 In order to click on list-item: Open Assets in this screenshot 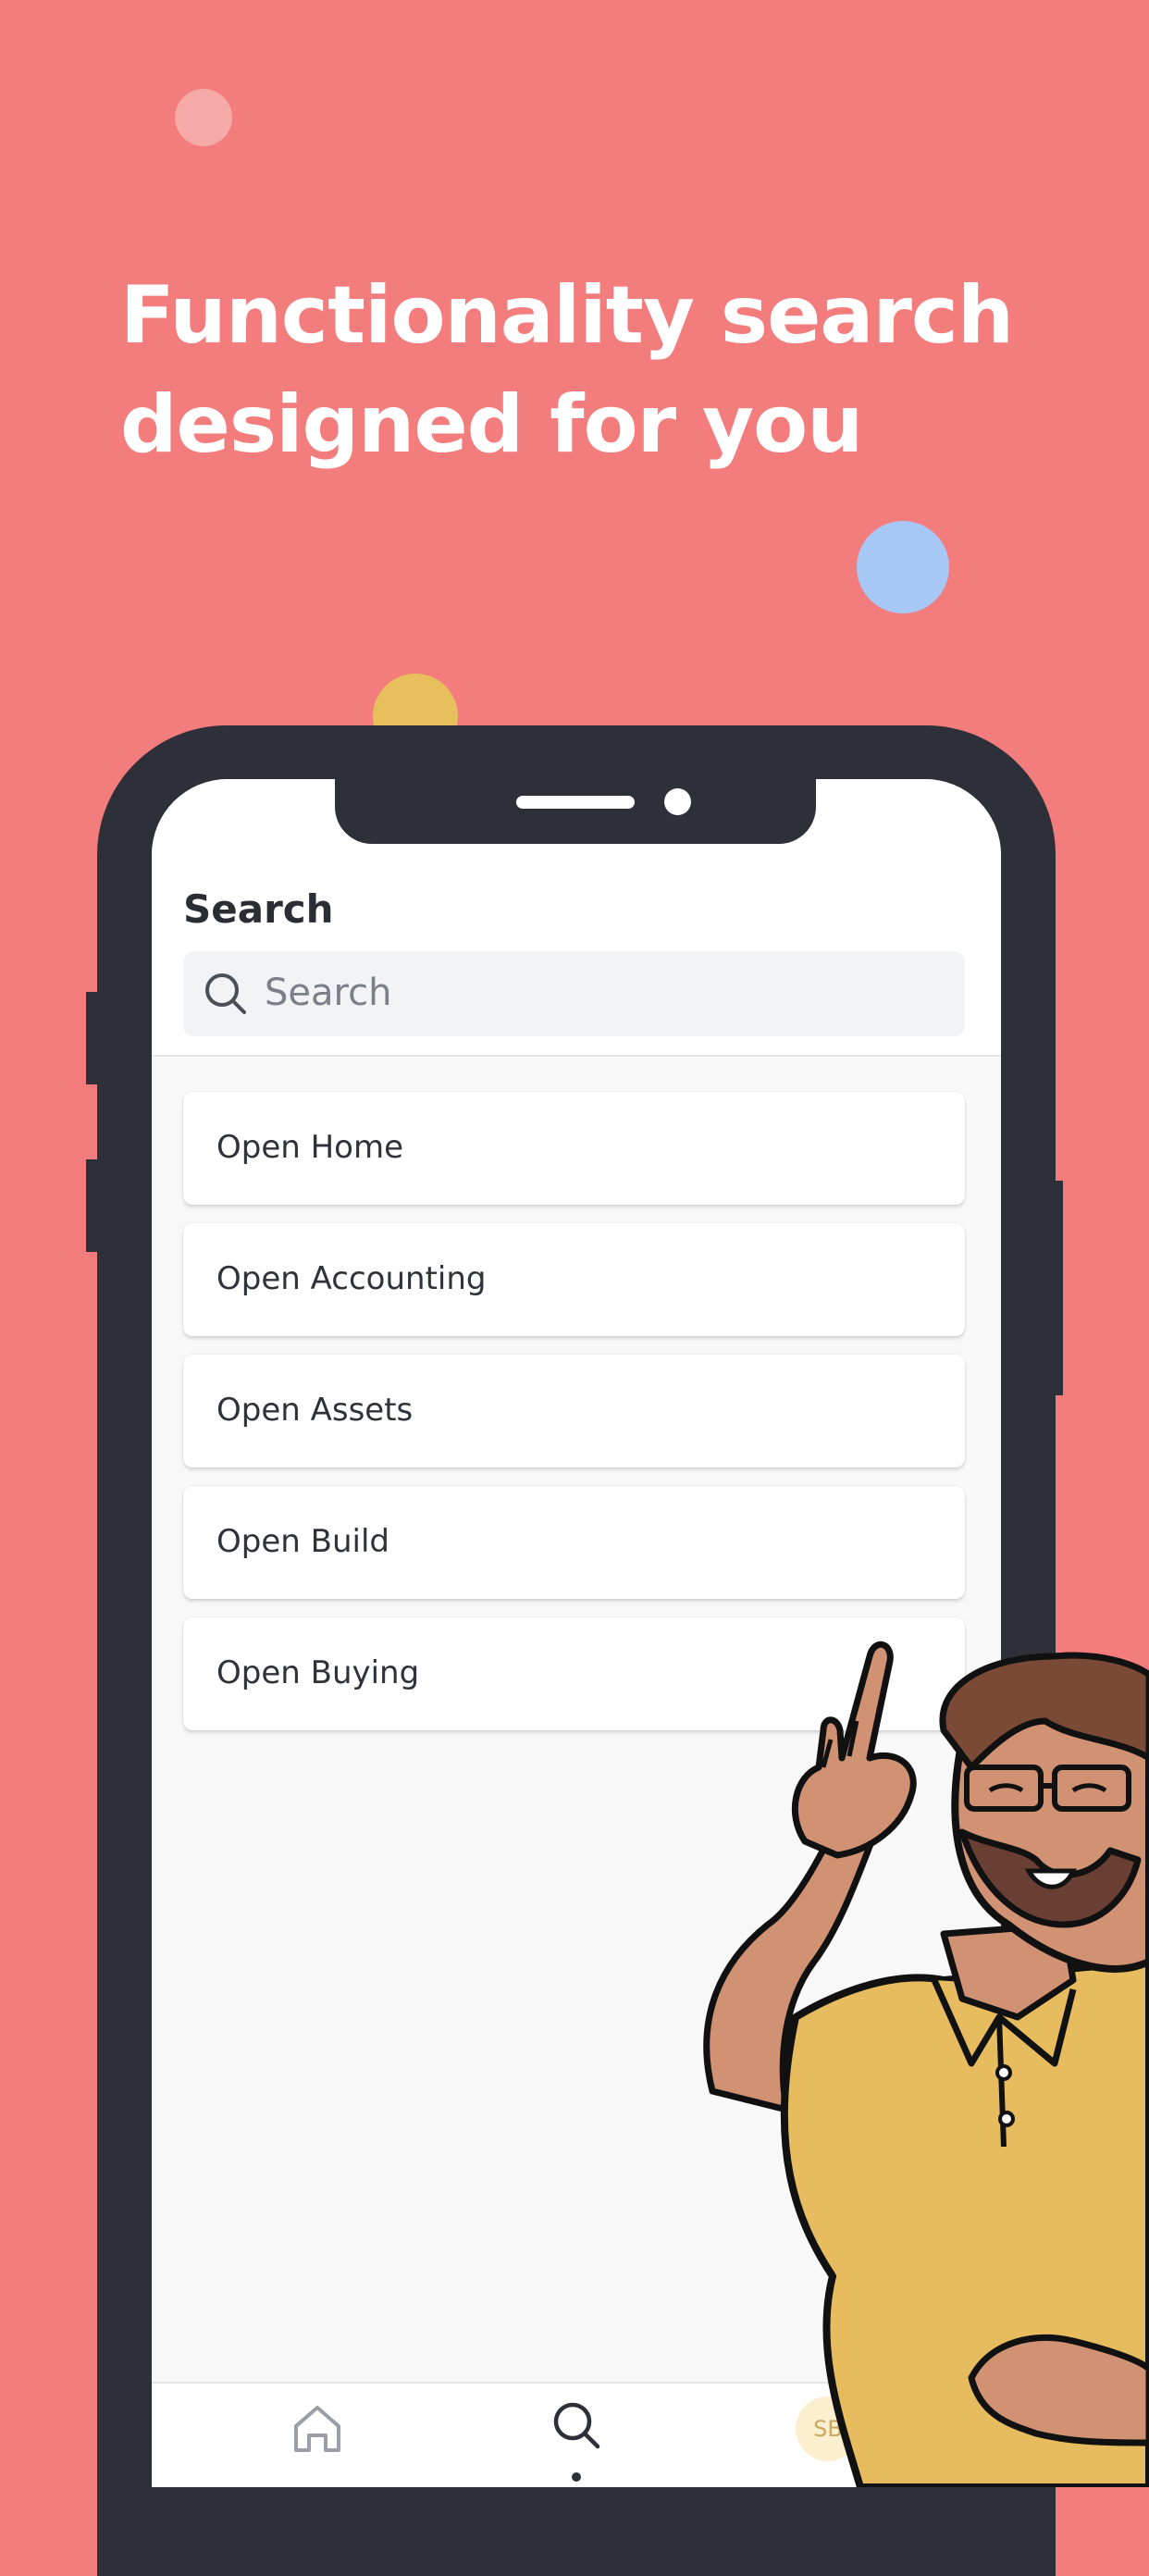, I will do `click(574, 1412)`.